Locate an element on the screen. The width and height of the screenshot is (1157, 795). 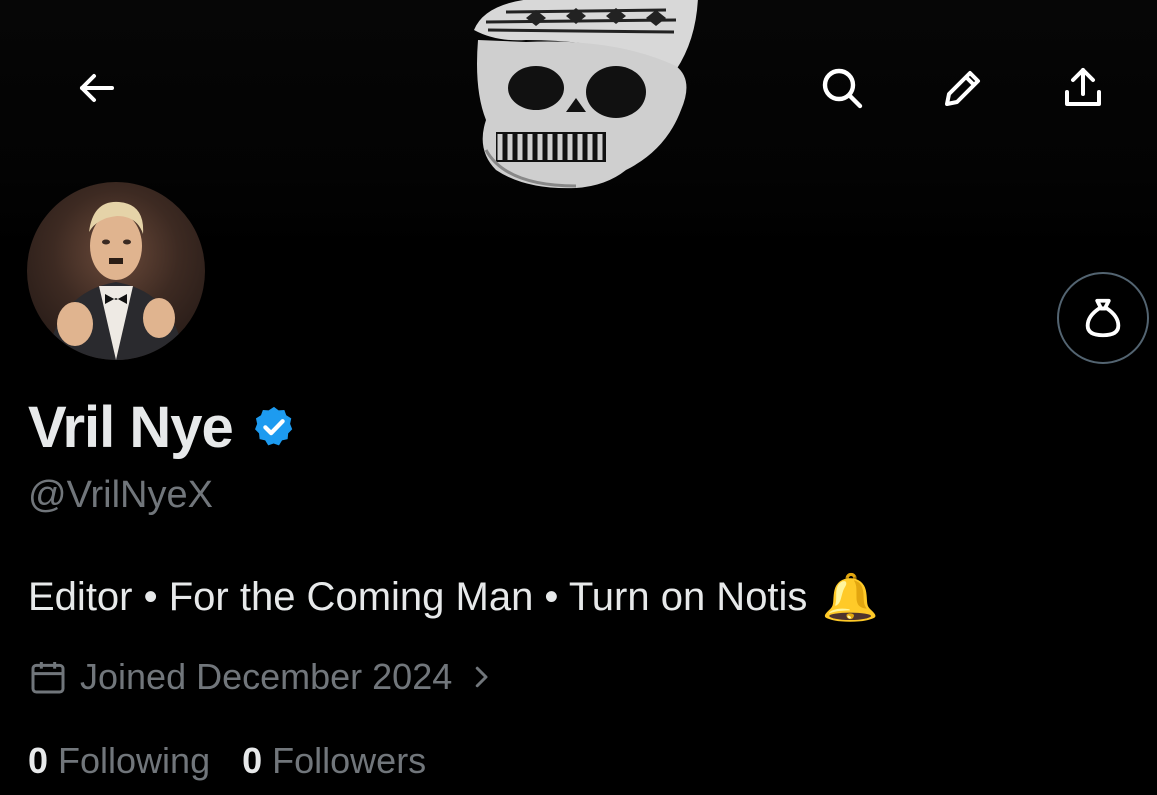
followers-link: 0 Followers is located at coordinates (334, 761).